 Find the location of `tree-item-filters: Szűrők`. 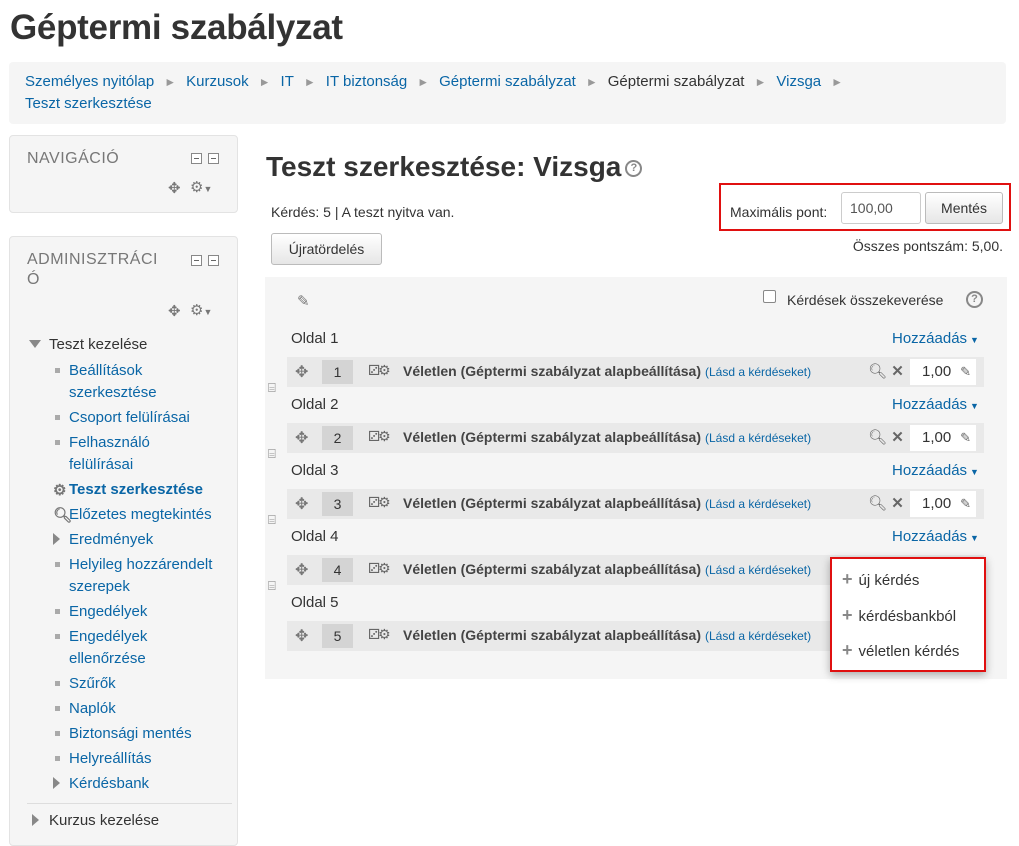

tree-item-filters: Szűrők is located at coordinates (129, 684).